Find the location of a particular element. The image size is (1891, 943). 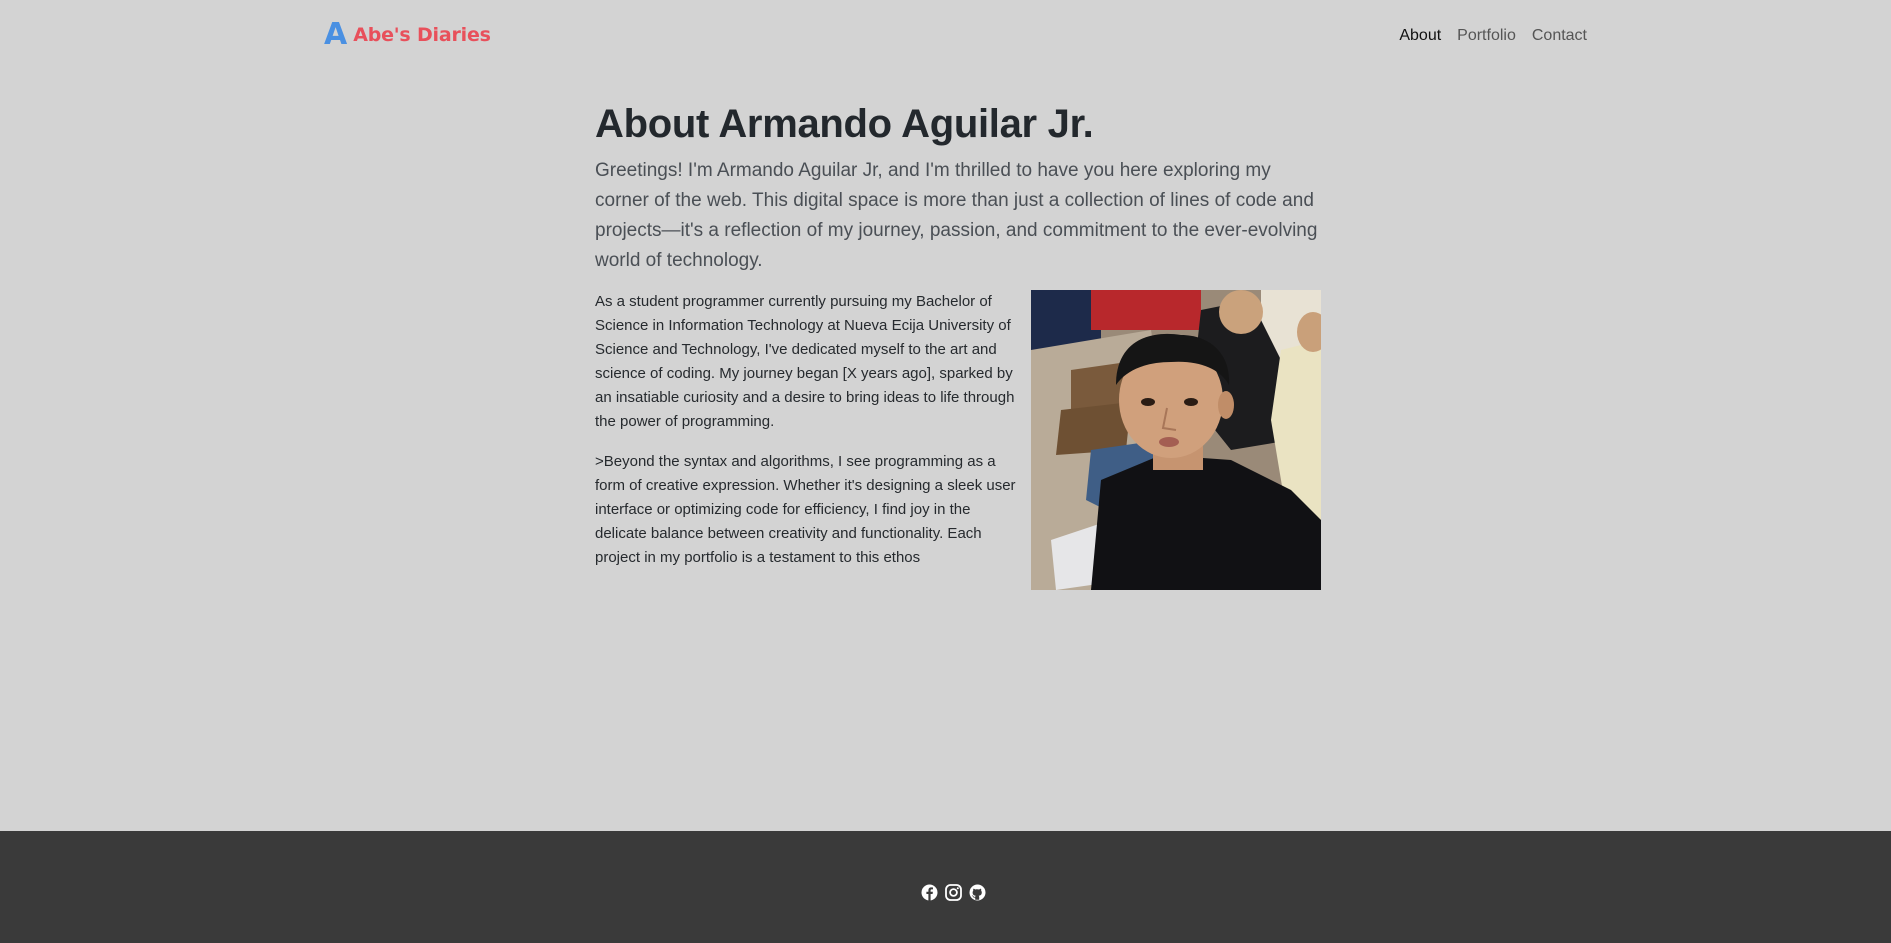

navbar: A Abe's Diaries About Portfolio Contact is located at coordinates (945, 36).